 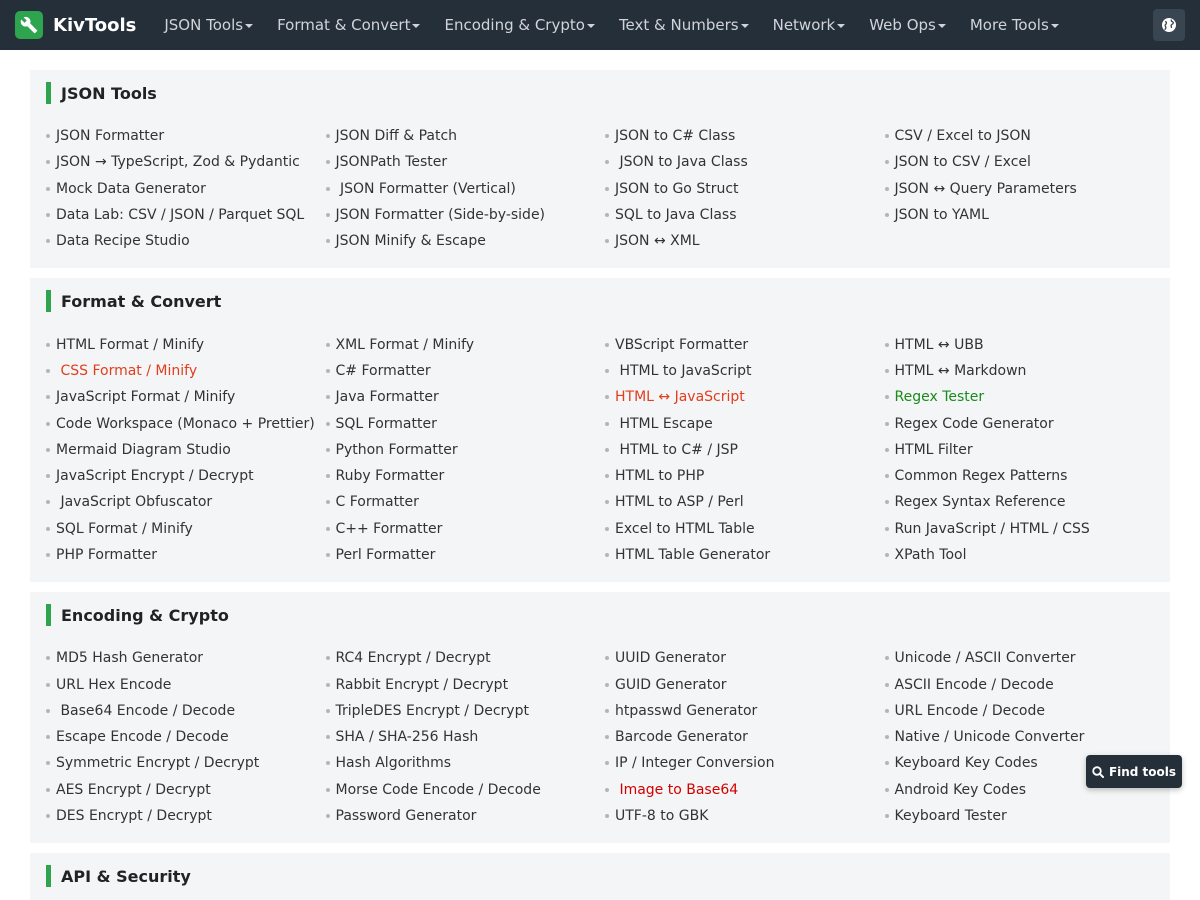 What do you see at coordinates (1019, 189) in the screenshot?
I see `tool-link-json-query-parameters: JSON ↔ Query Parameters` at bounding box center [1019, 189].